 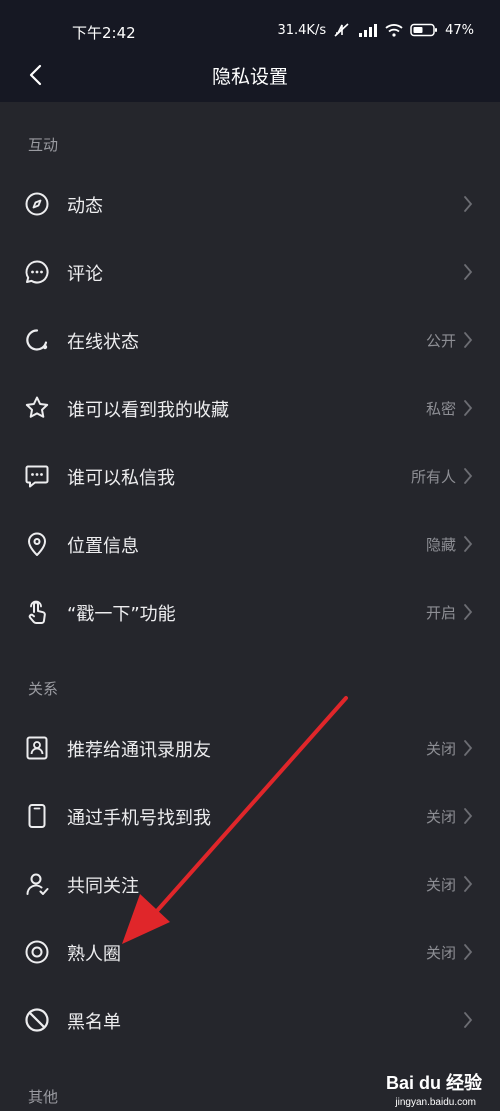 What do you see at coordinates (104, 33) in the screenshot?
I see `status-time: 下午2:42` at bounding box center [104, 33].